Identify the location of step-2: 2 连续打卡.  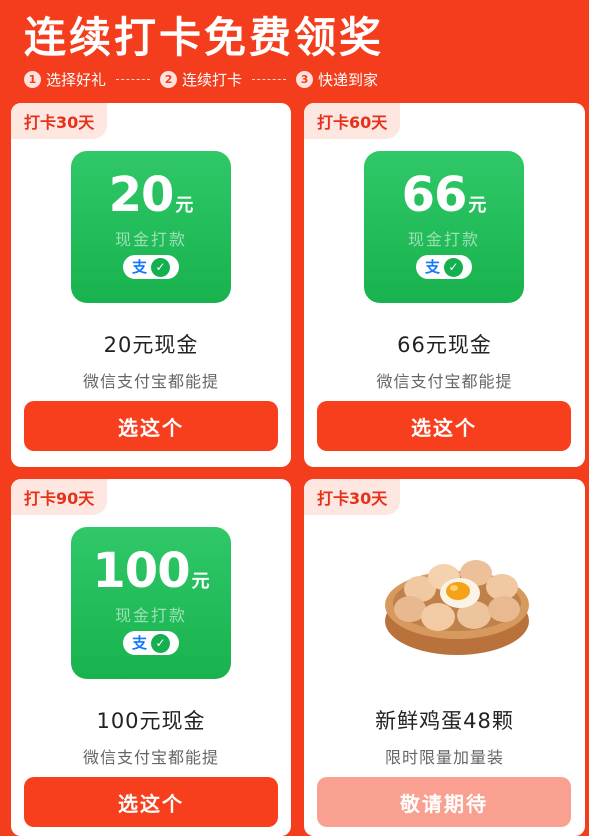
(201, 79).